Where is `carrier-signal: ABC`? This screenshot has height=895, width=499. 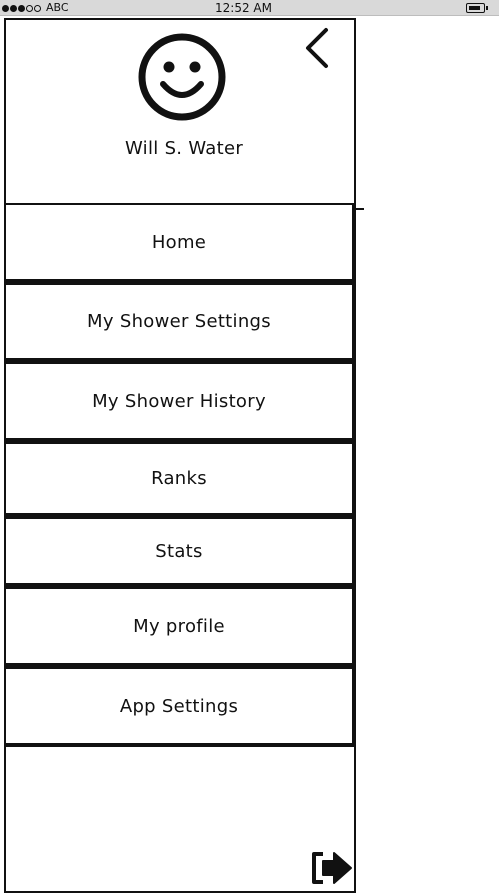
carrier-signal: ABC is located at coordinates (35, 8).